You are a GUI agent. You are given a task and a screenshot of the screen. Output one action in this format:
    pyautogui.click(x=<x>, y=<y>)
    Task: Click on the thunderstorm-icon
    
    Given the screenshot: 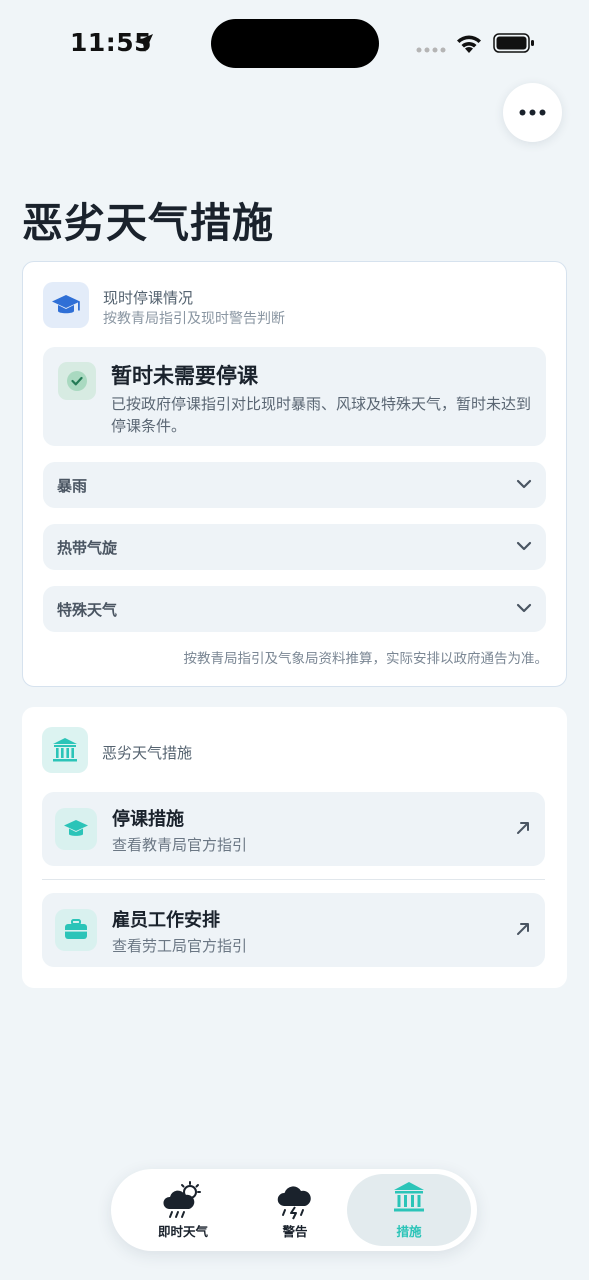 What is the action you would take?
    pyautogui.click(x=294, y=1203)
    